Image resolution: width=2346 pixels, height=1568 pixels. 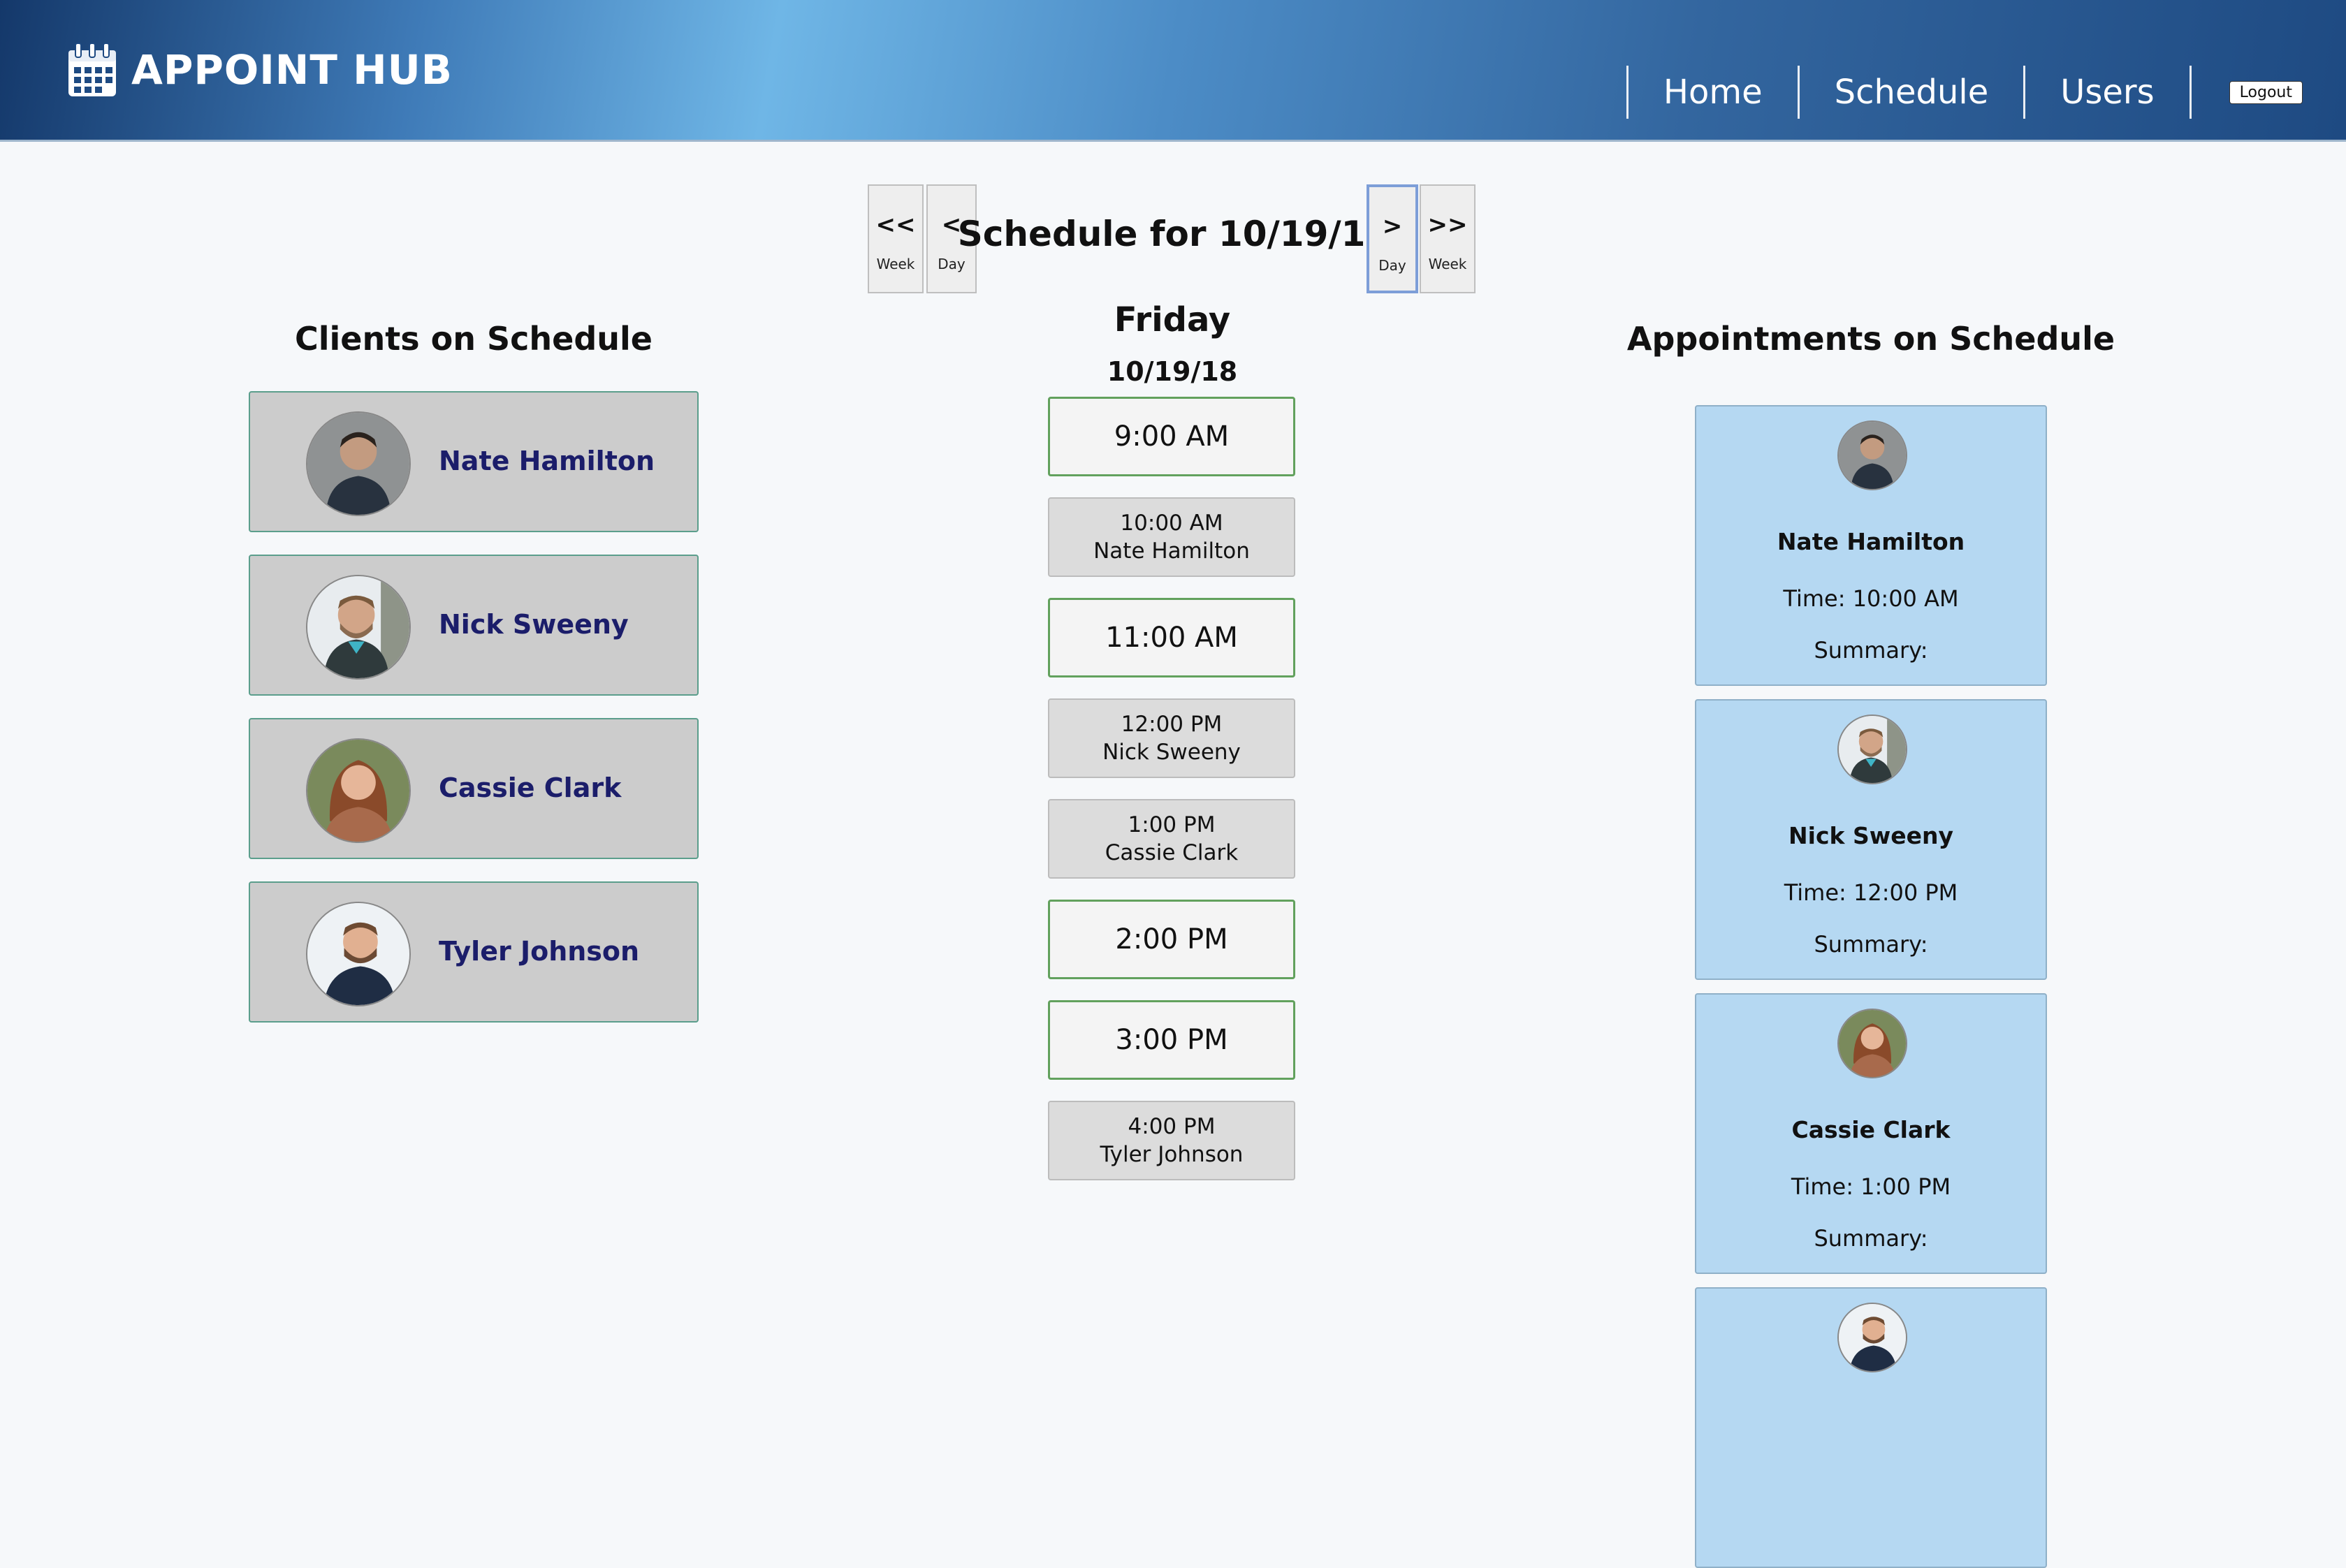 I want to click on appointment-card, so click(x=1871, y=1427).